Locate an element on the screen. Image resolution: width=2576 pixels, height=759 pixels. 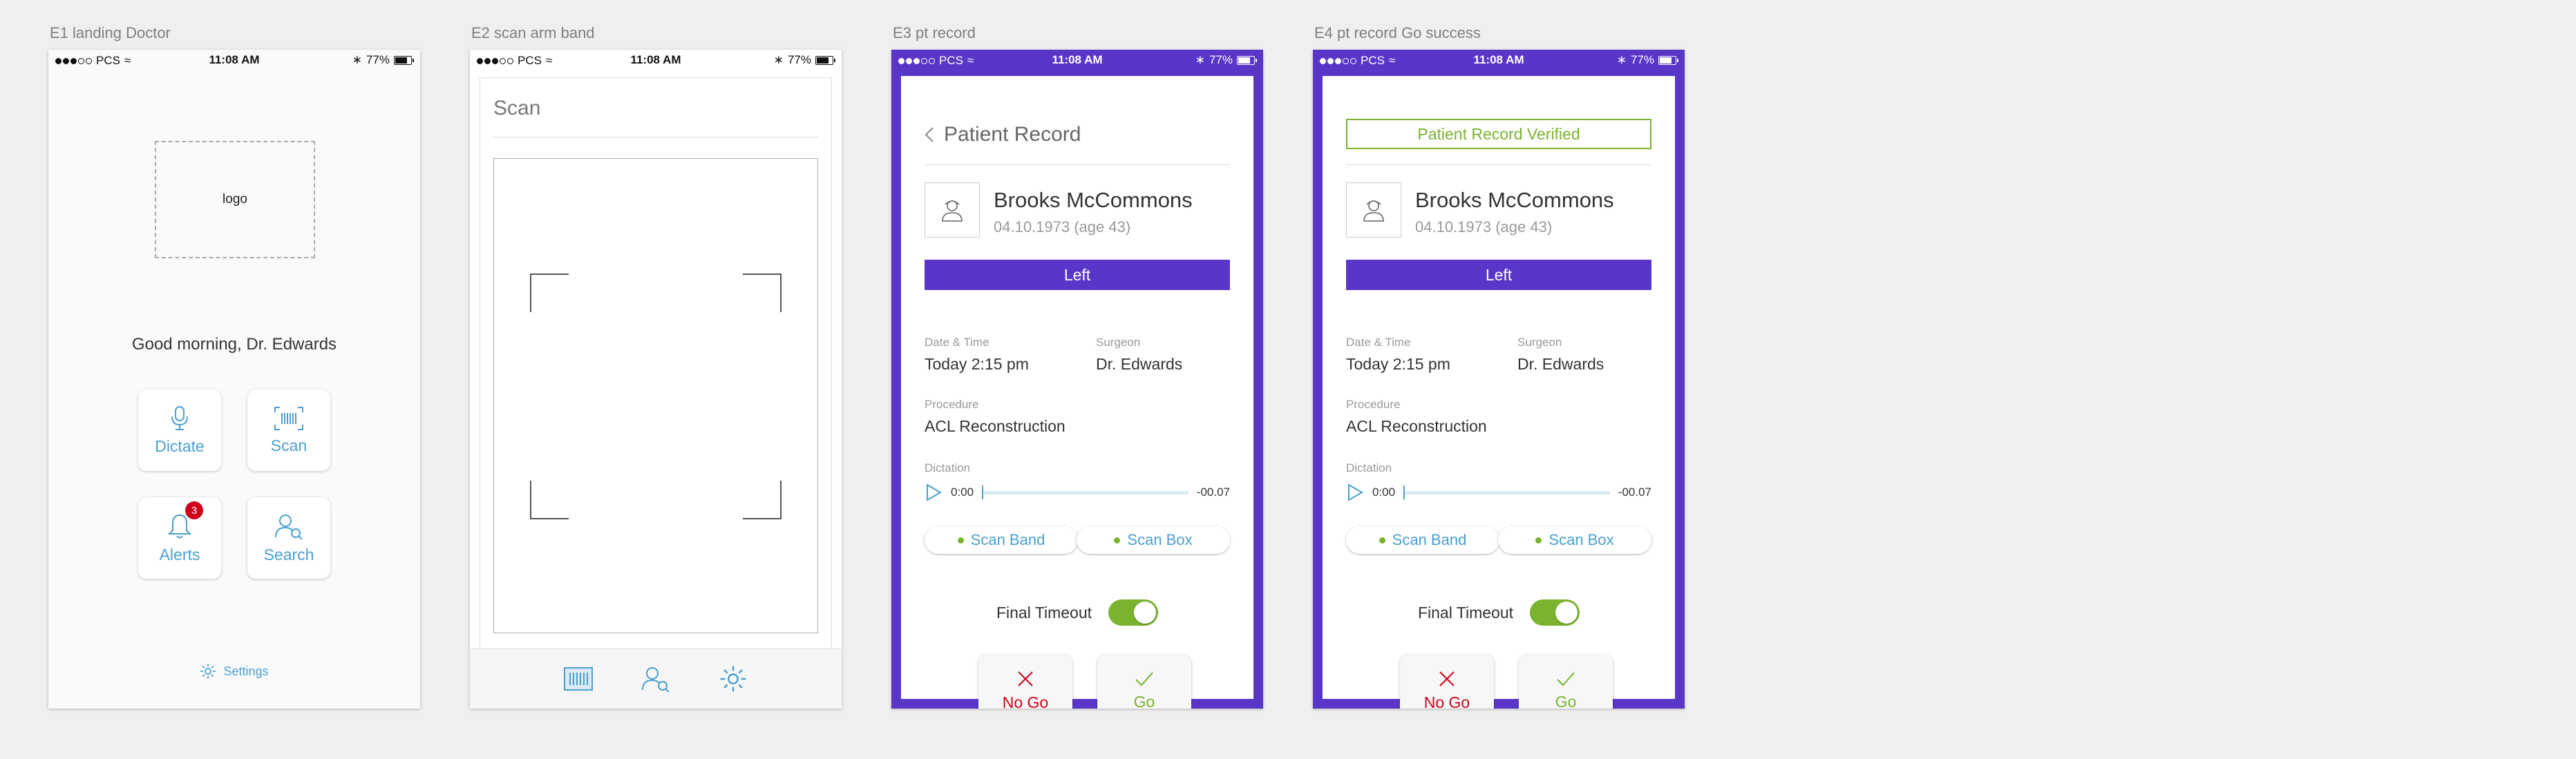
back-button: Patient Record is located at coordinates (1003, 134).